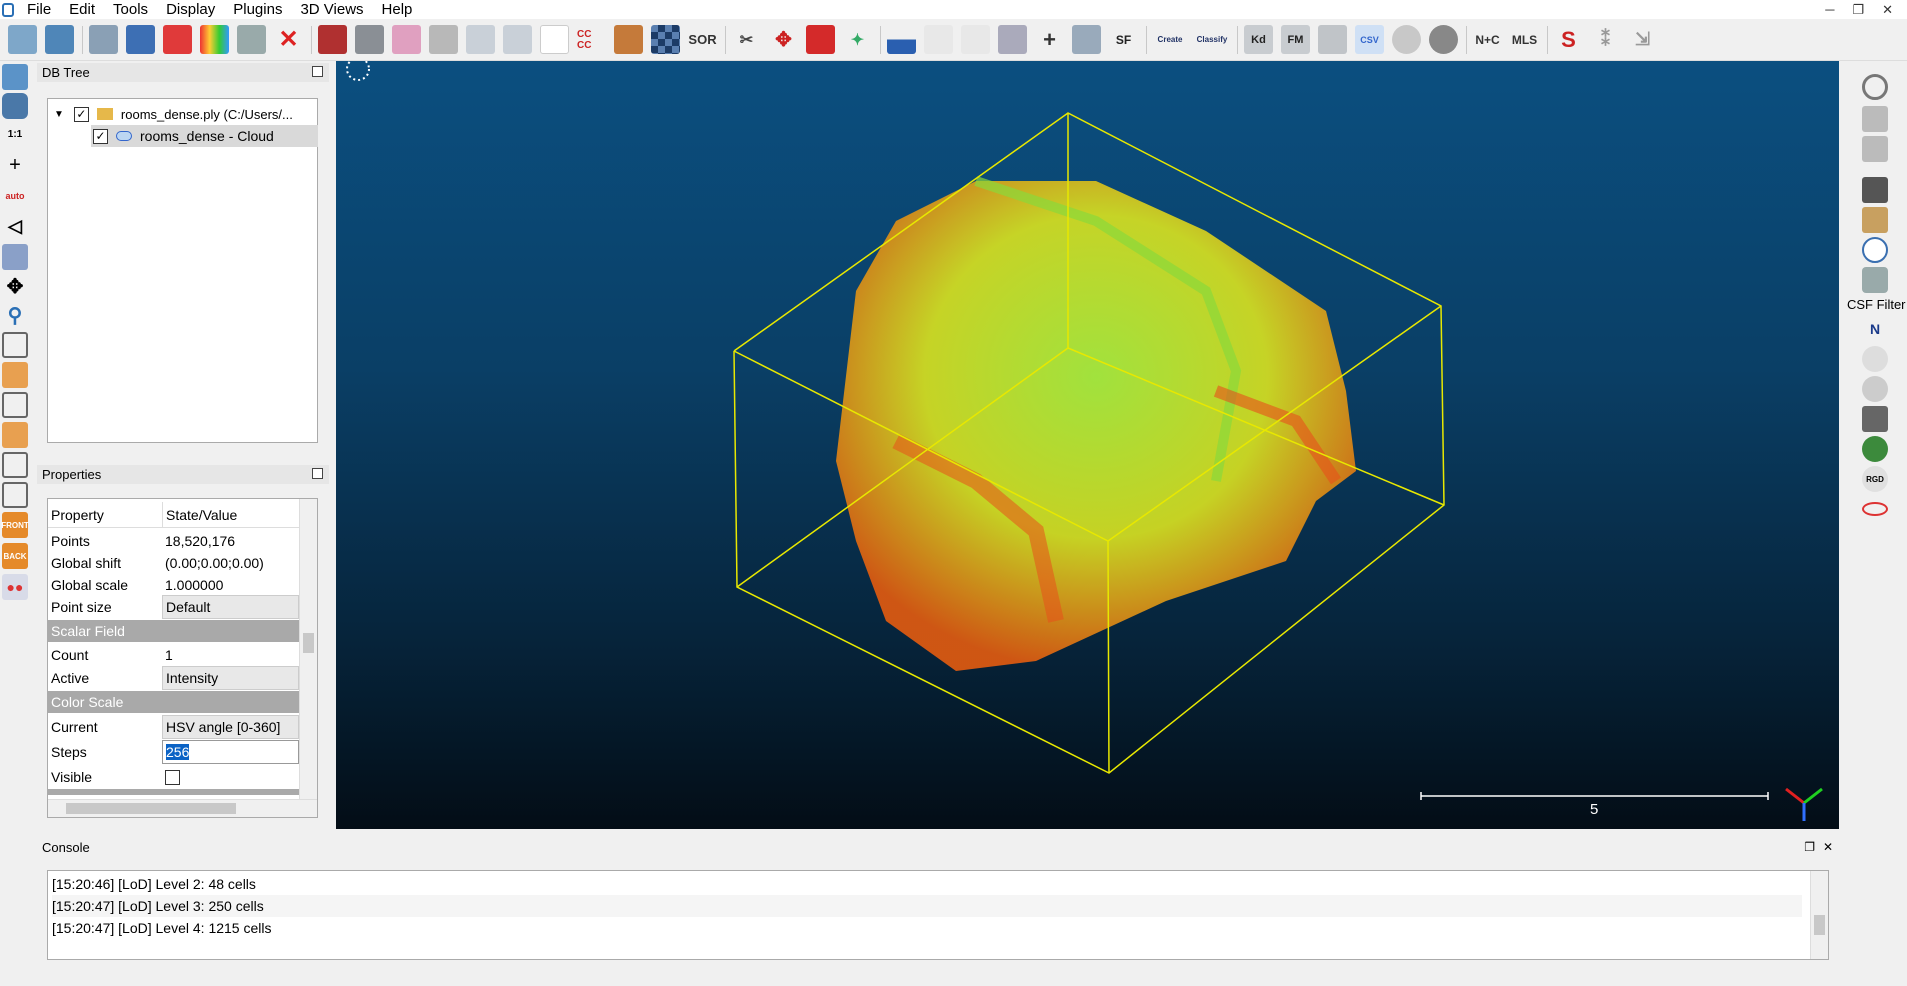  Describe the element at coordinates (1212, 39) in the screenshot. I see `canupo-classify-icon: Classify` at that location.